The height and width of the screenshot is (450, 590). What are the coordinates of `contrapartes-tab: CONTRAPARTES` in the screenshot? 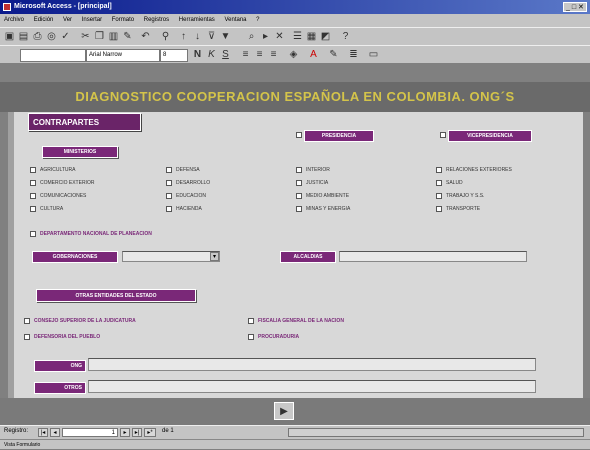 It's located at (84, 122).